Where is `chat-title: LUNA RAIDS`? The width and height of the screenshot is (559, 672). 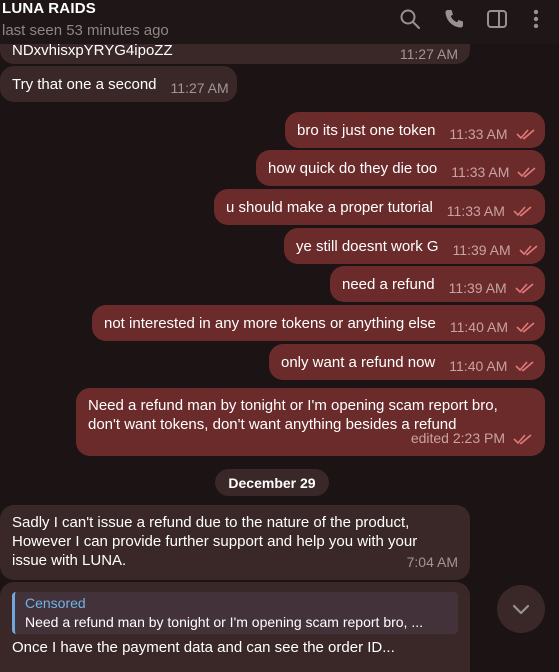
chat-title: LUNA RAIDS is located at coordinates (49, 8).